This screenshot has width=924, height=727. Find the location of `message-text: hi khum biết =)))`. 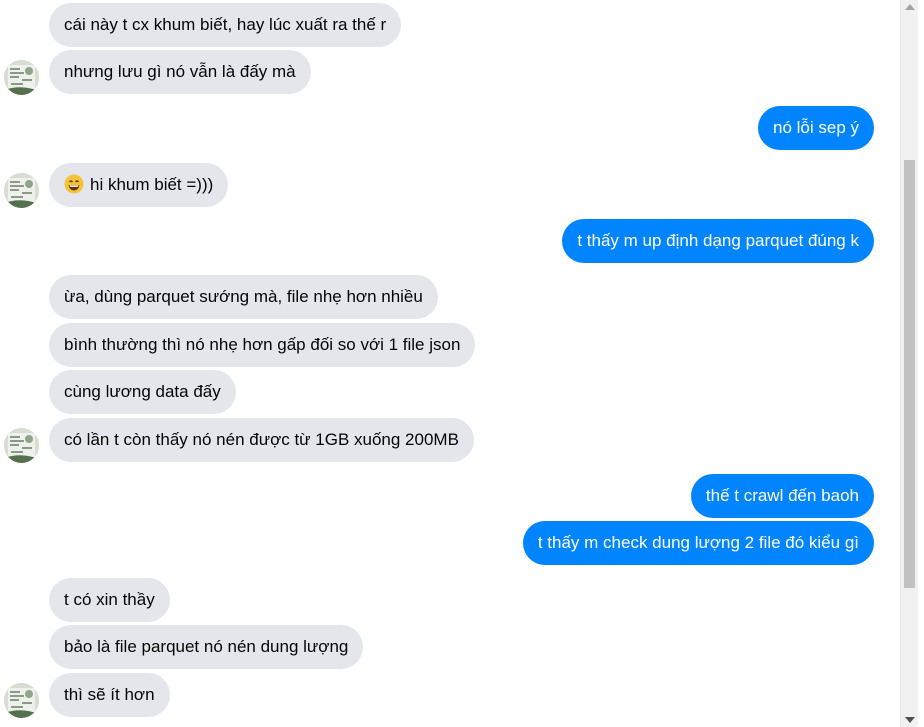

message-text: hi khum biết =))) is located at coordinates (152, 184).